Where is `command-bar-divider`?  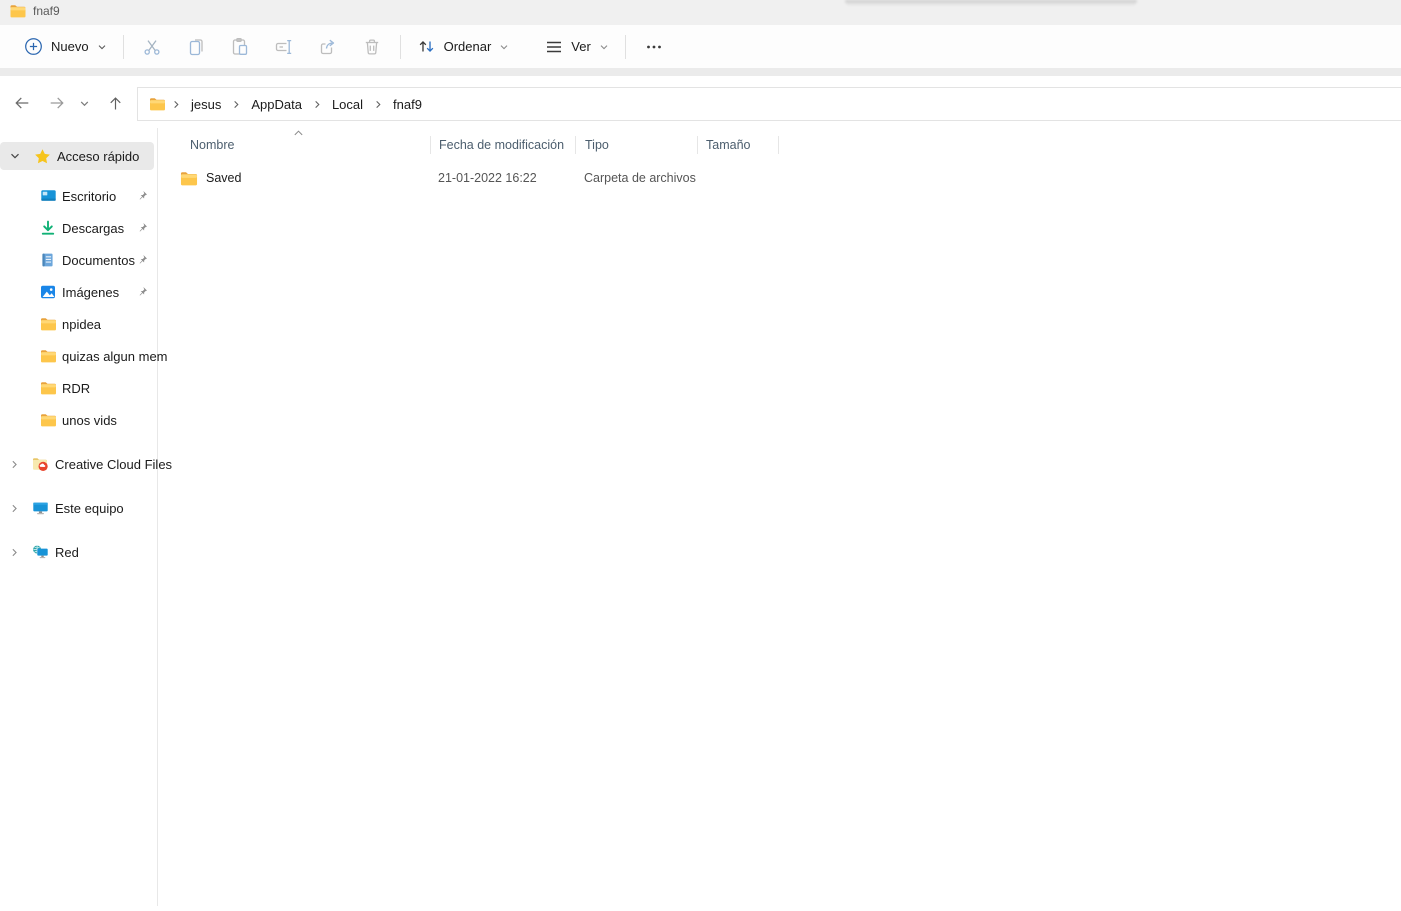
command-bar-divider is located at coordinates (700, 72).